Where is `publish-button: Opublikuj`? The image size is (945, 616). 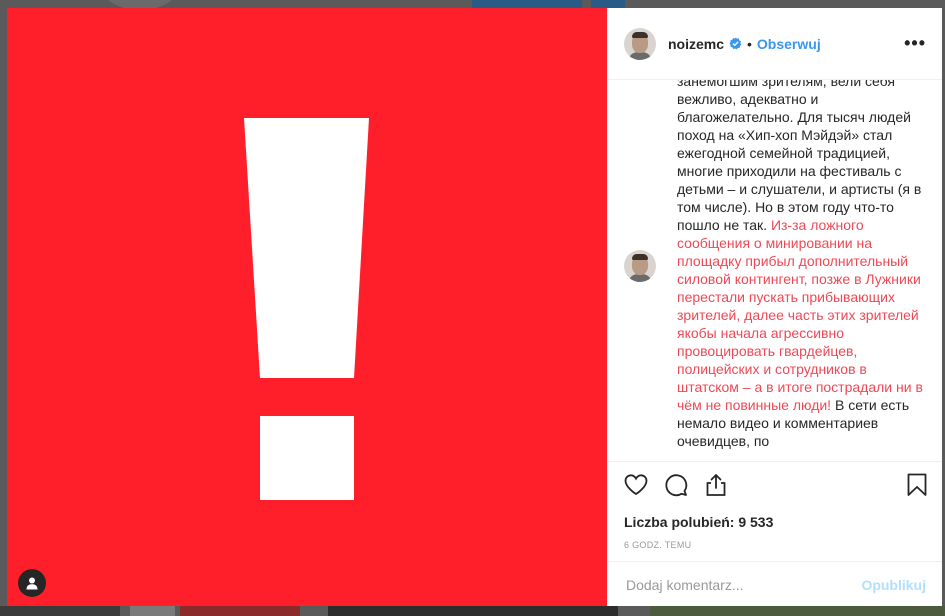 publish-button: Opublikuj is located at coordinates (893, 585).